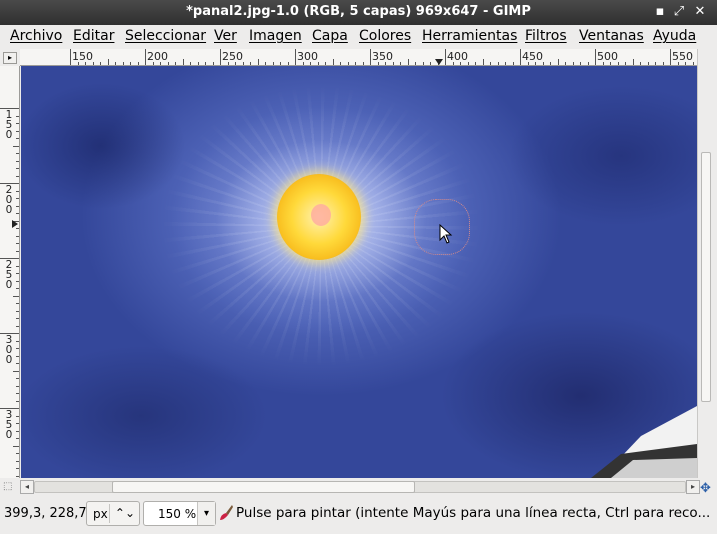  I want to click on ruler-label: 400, so click(457, 56).